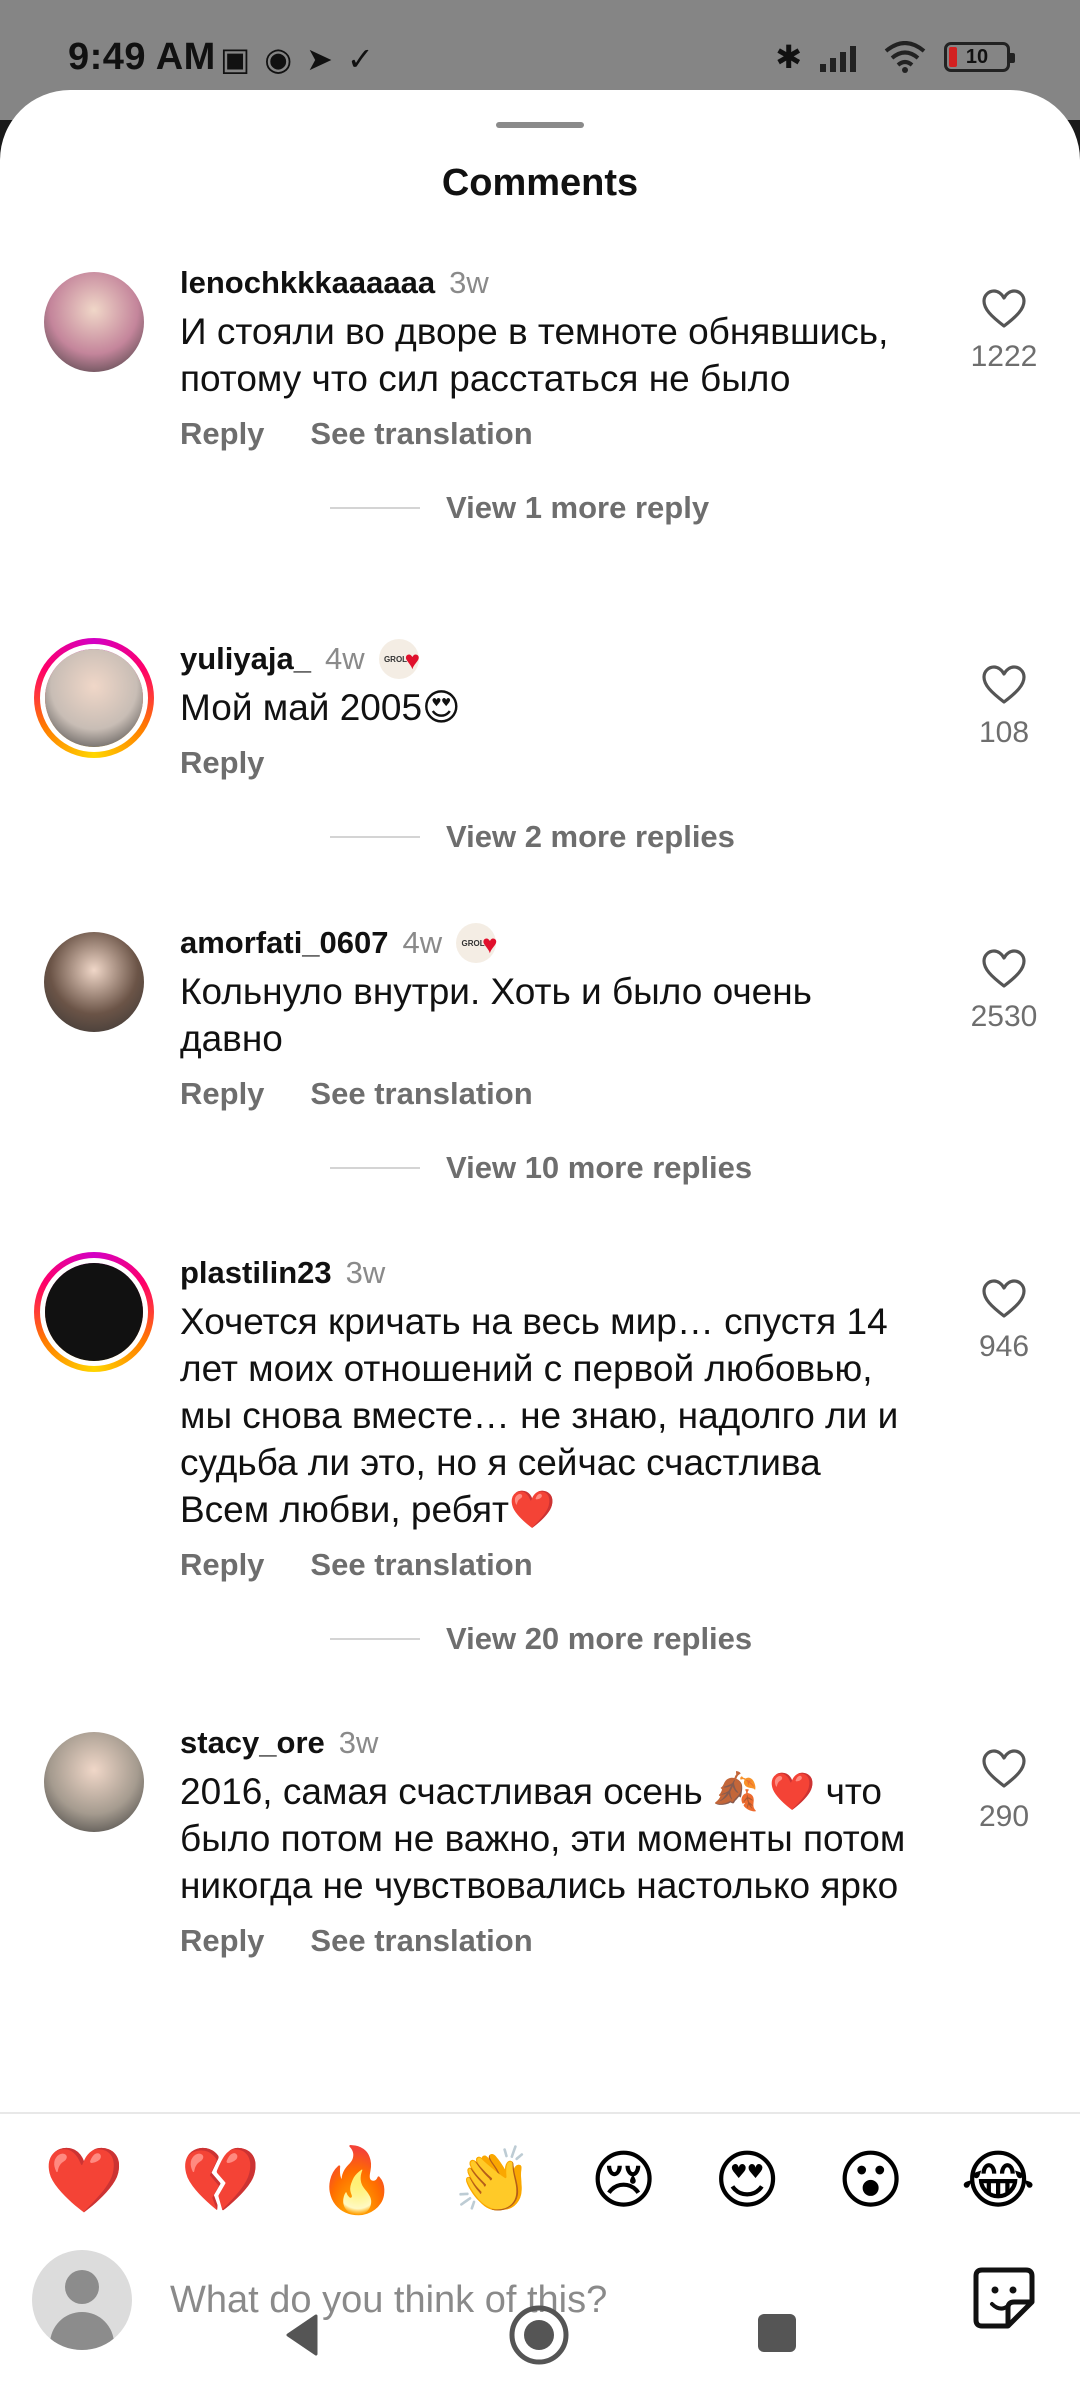 This screenshot has width=1080, height=2400. What do you see at coordinates (545, 763) in the screenshot?
I see `comment-actions: Reply` at bounding box center [545, 763].